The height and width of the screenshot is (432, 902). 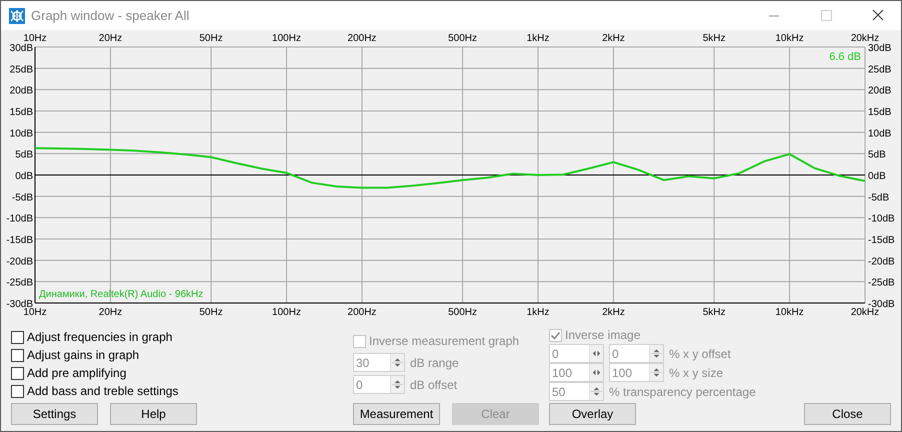 What do you see at coordinates (845, 57) in the screenshot?
I see `level-reading: 6.6 dB` at bounding box center [845, 57].